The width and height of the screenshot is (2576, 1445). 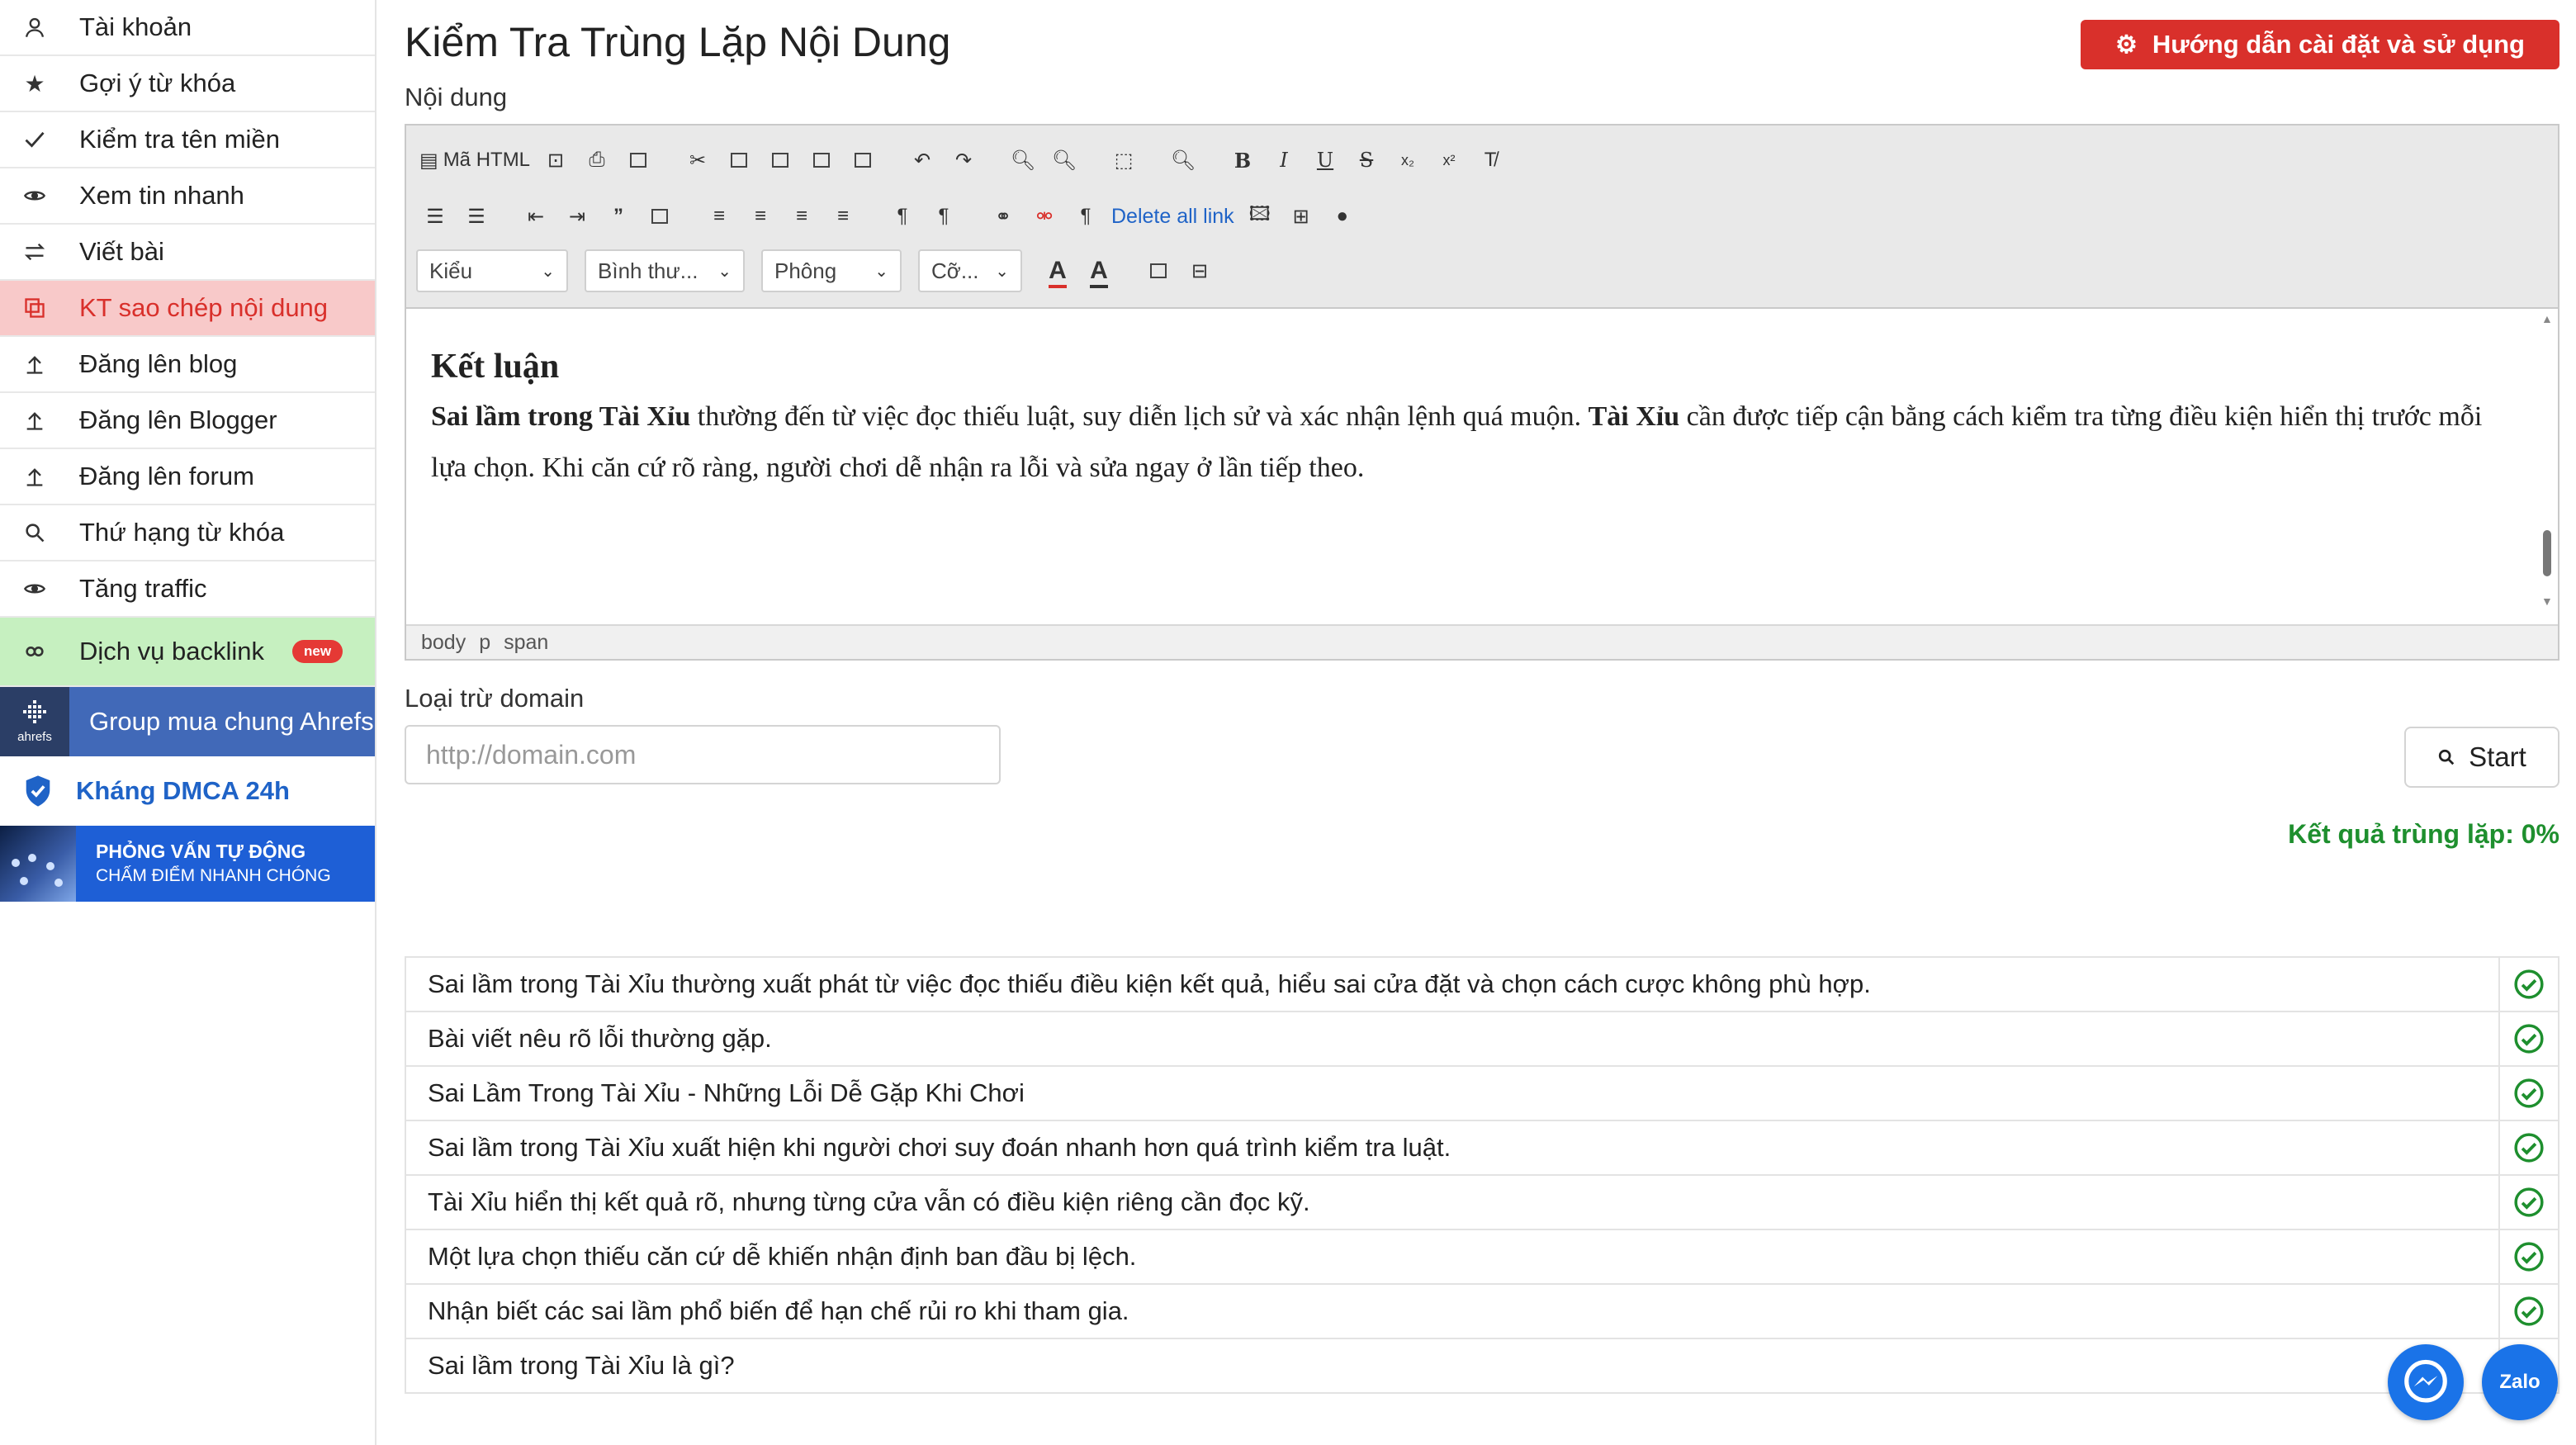 What do you see at coordinates (187, 533) in the screenshot?
I see `sidebar-item-keyword-rank: Thứ hạng từ khóa` at bounding box center [187, 533].